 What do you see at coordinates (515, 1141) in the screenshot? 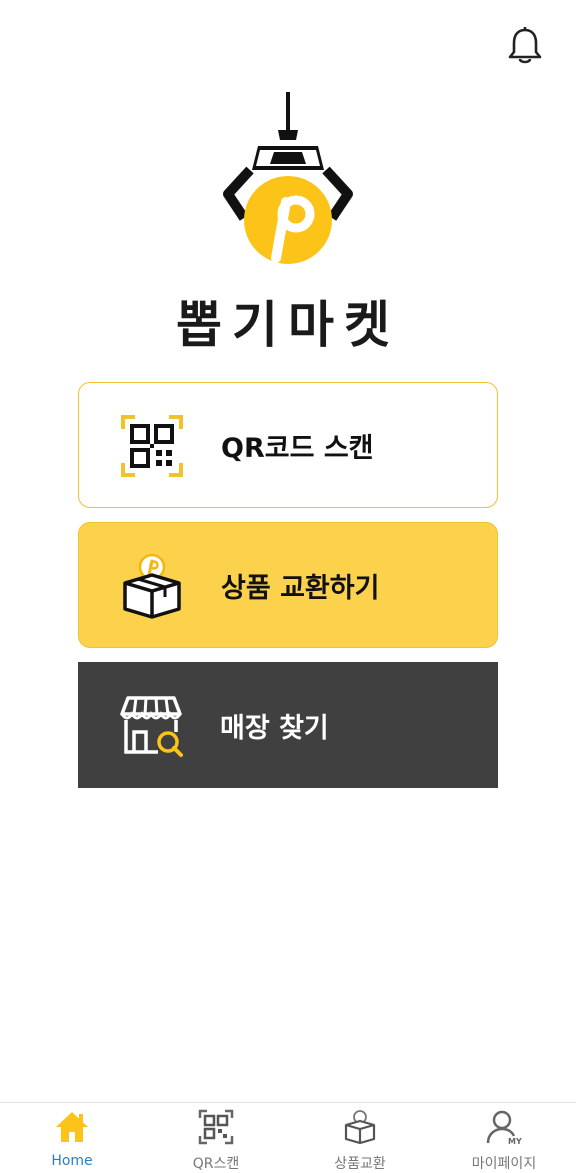
I see `svg-text: MY` at bounding box center [515, 1141].